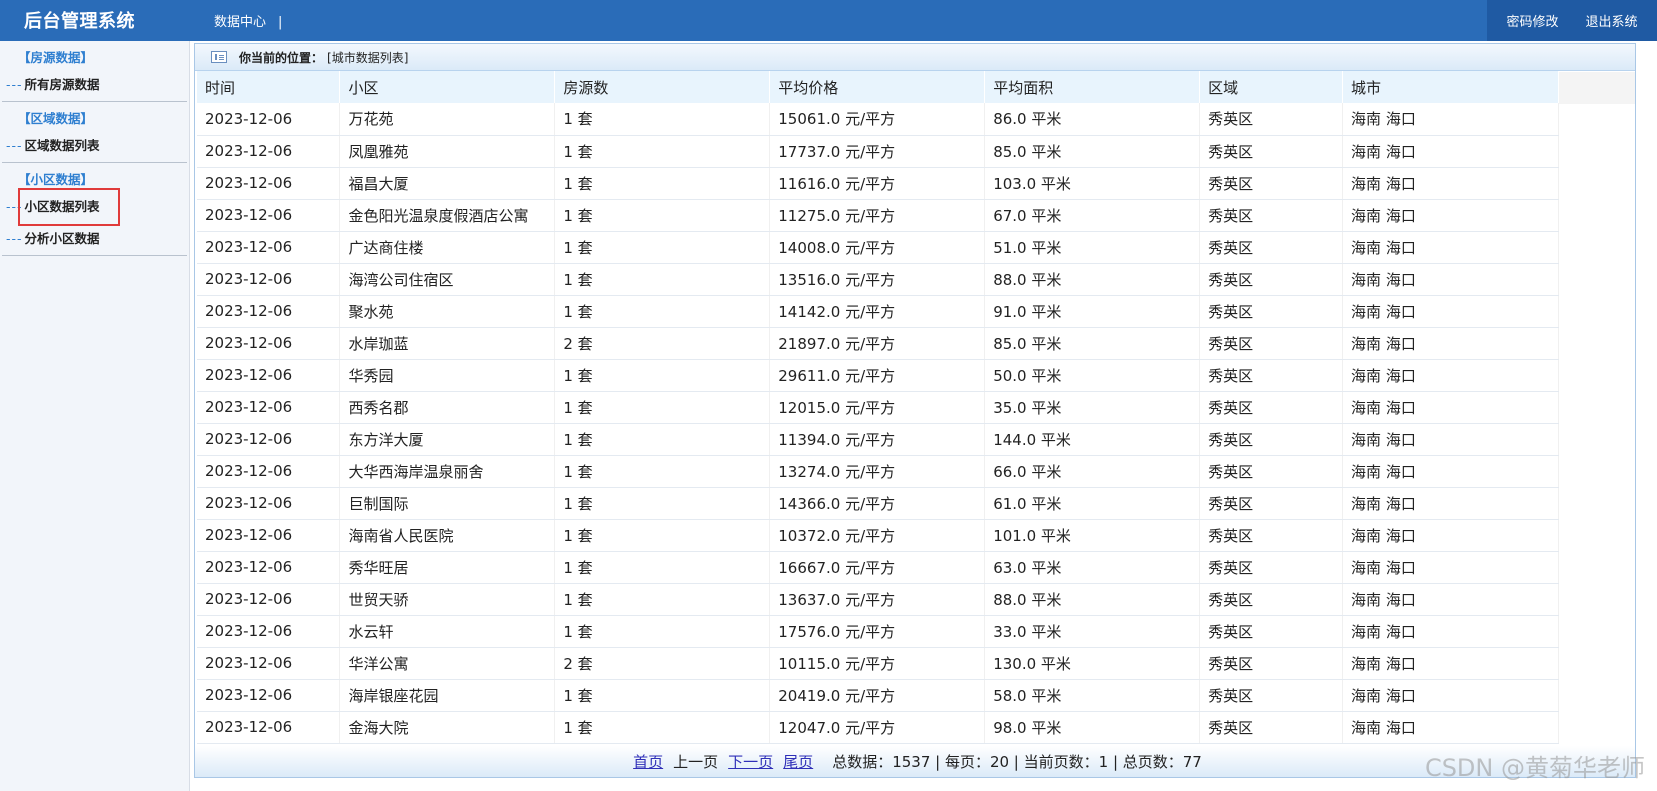 The height and width of the screenshot is (791, 1657). I want to click on list-icon, so click(219, 57).